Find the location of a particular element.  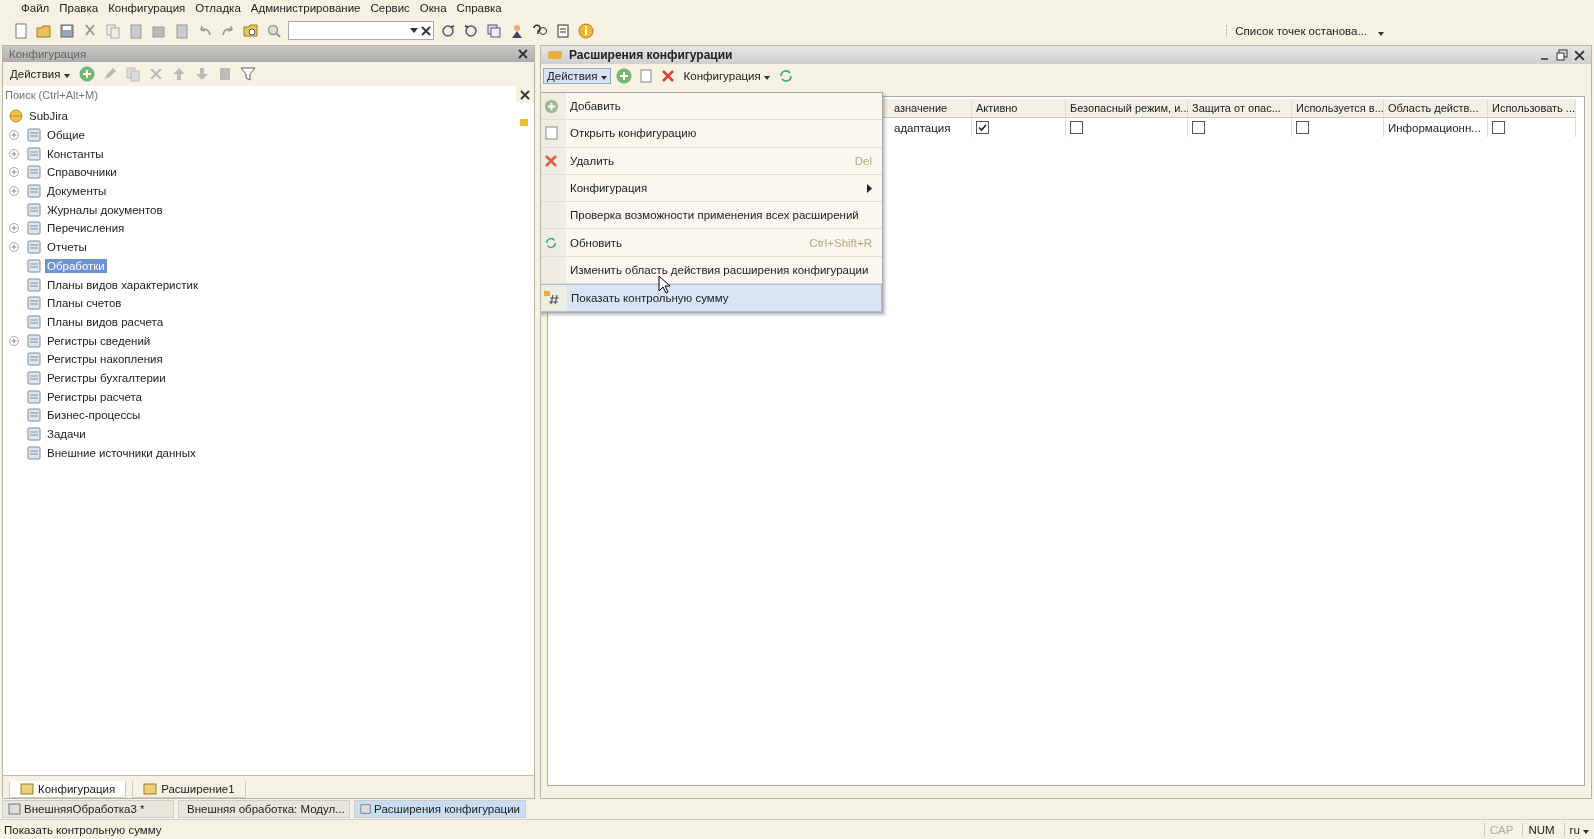

panel-title: Конфигурация is located at coordinates (48, 54).